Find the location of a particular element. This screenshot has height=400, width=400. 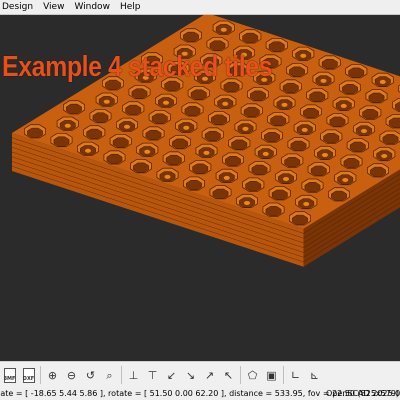

menu-window: Window is located at coordinates (93, 7).